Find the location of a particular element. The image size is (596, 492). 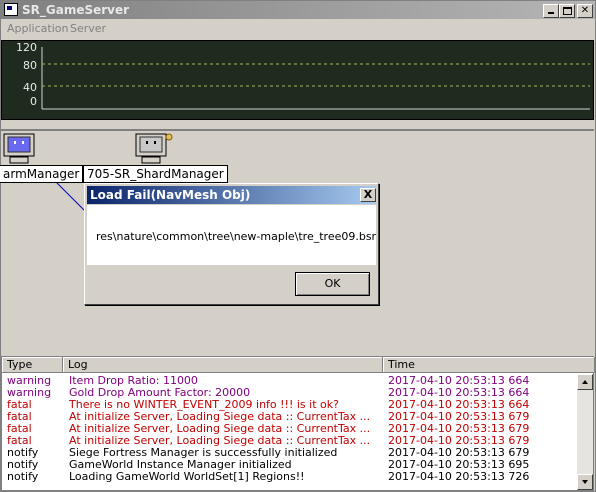

log-message-cell: GameWorld Instance Manager initialized is located at coordinates (180, 465).